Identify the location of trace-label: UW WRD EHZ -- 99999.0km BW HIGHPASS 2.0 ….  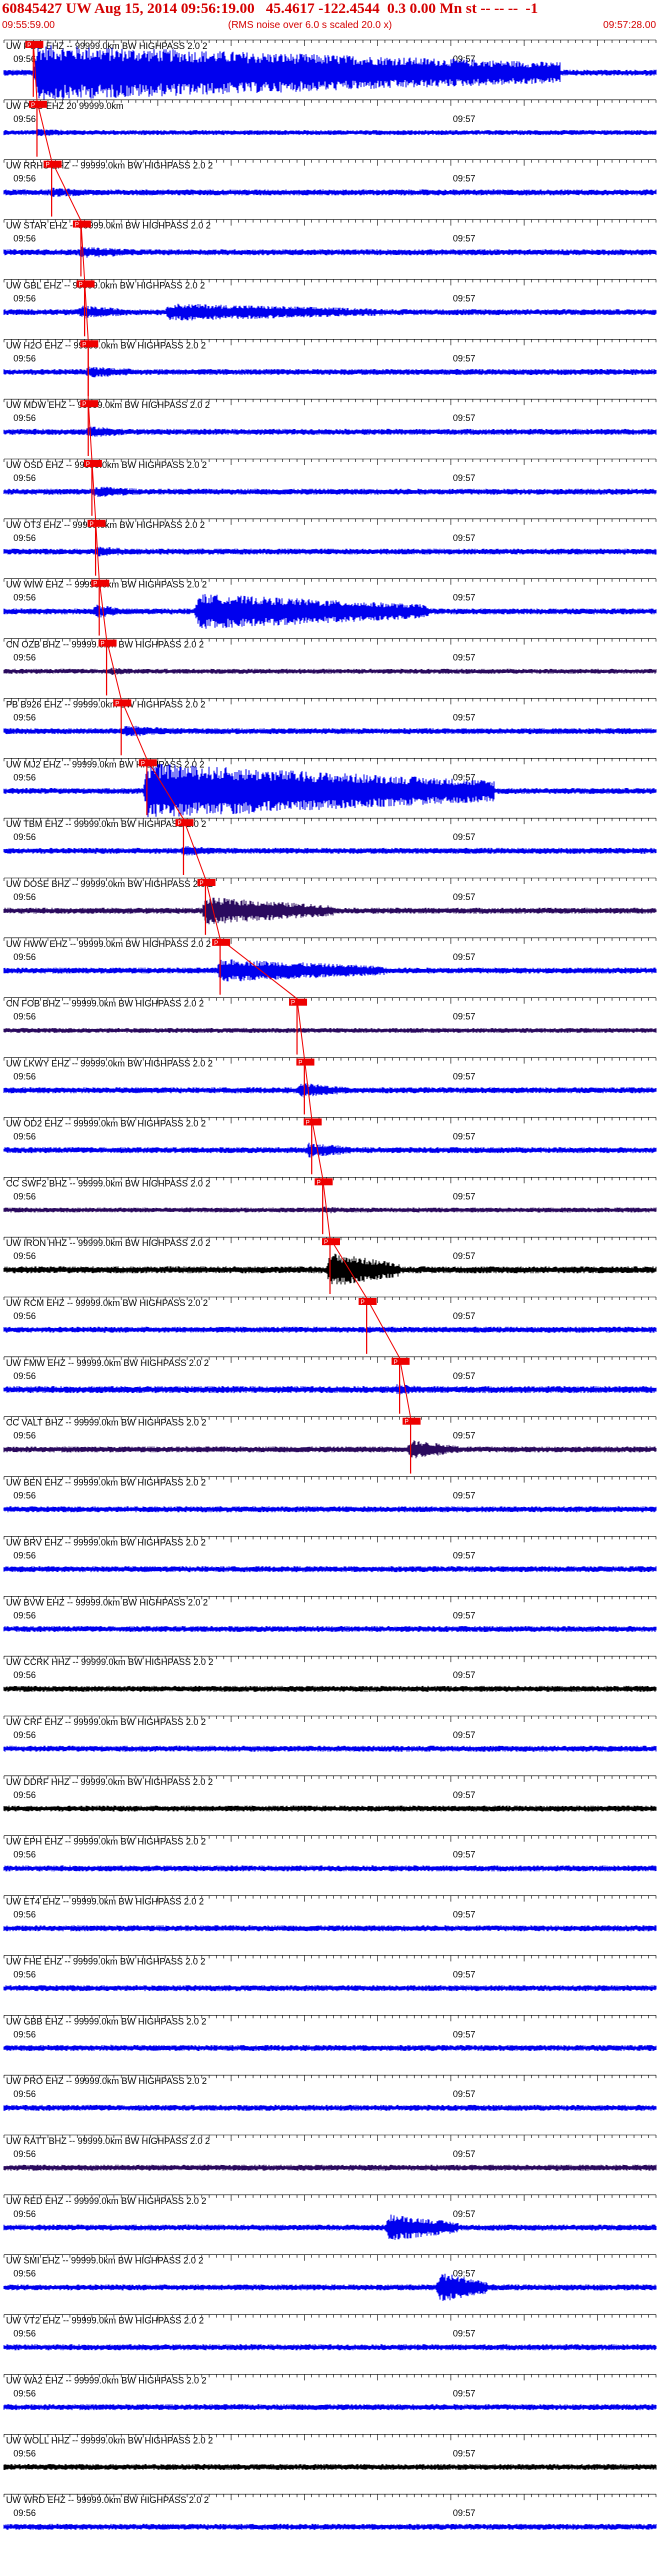
(107, 2500).